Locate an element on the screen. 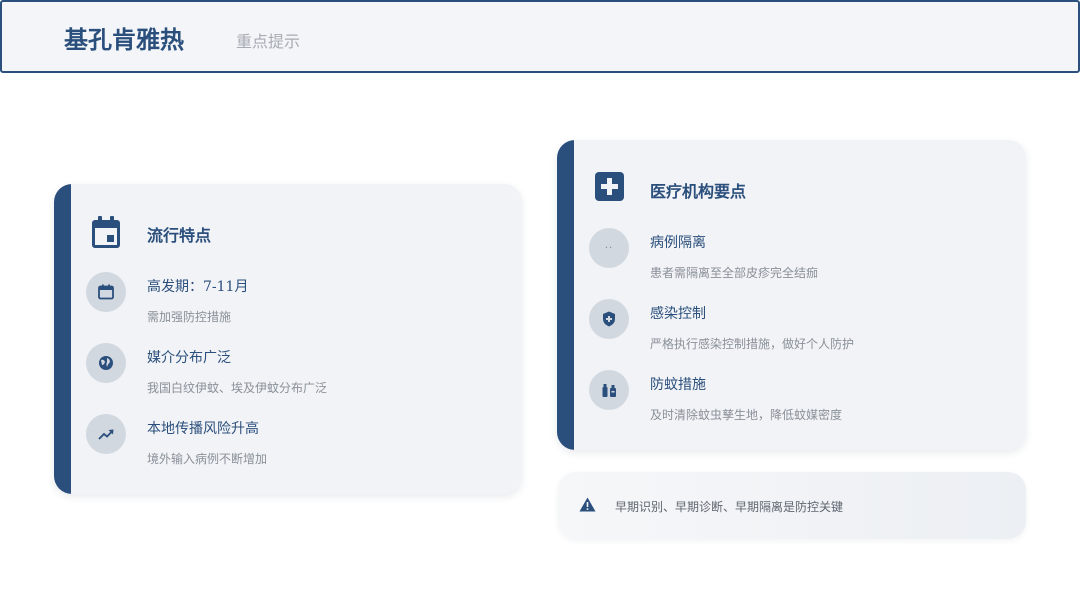 Image resolution: width=1080 pixels, height=608 pixels. item-desc: 及时清除蚊虫孳生地，降低蚊媒密度 is located at coordinates (746, 415).